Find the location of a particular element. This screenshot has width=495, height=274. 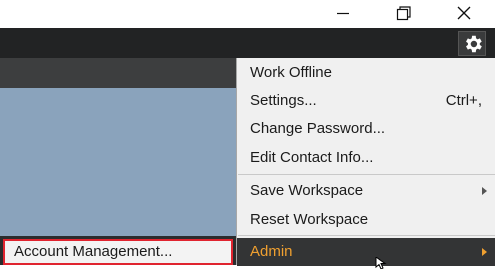

menu-item-work-offline: Work Offline is located at coordinates (366, 73).